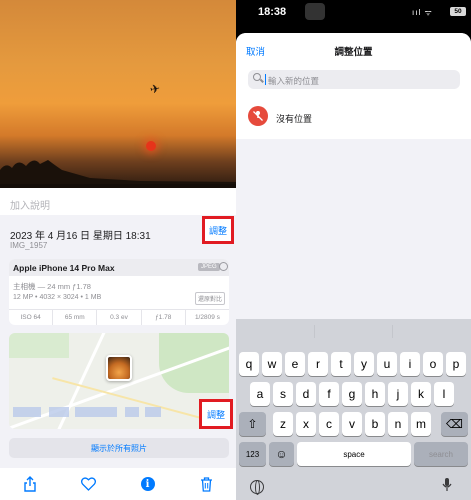 The image size is (471, 500). I want to click on exif-exposure-bias: 0.3 ev, so click(119, 317).